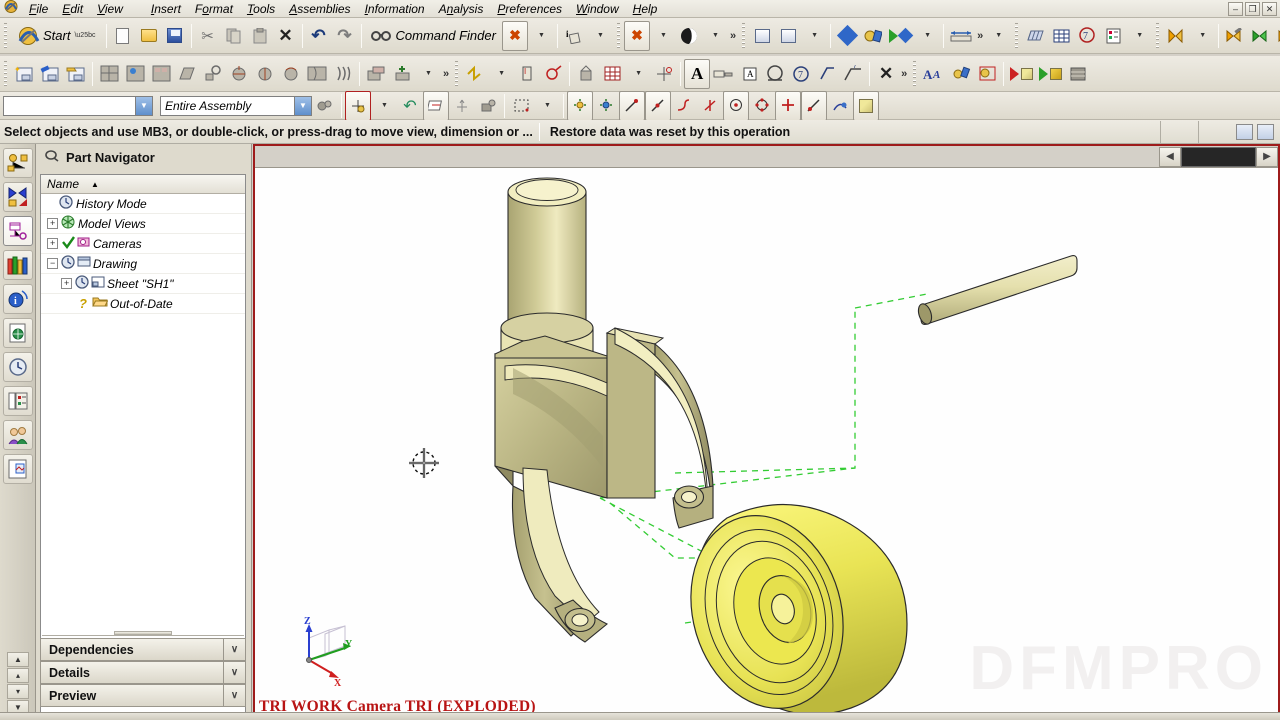 The height and width of the screenshot is (720, 1280). Describe the element at coordinates (52, 223) in the screenshot. I see `expander-plus-icon: +` at that location.